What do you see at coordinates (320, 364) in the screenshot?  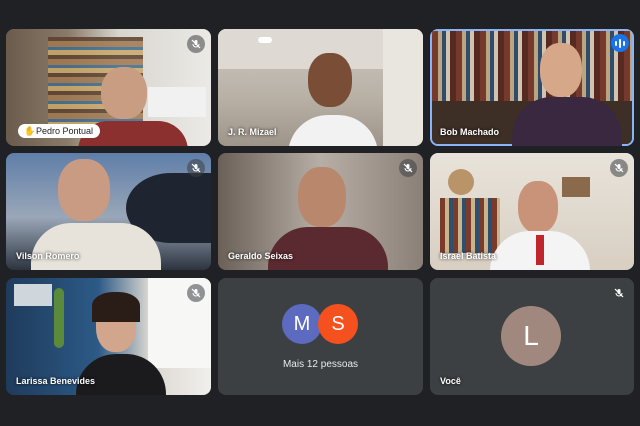 I see `more-participants-label: Mais 12 pessoas` at bounding box center [320, 364].